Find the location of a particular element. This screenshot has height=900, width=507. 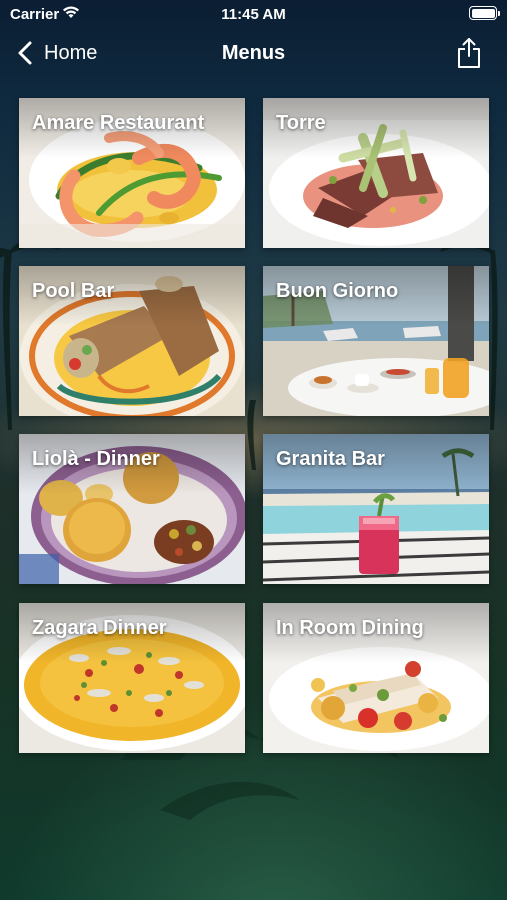

battery-icon is located at coordinates (484, 13).